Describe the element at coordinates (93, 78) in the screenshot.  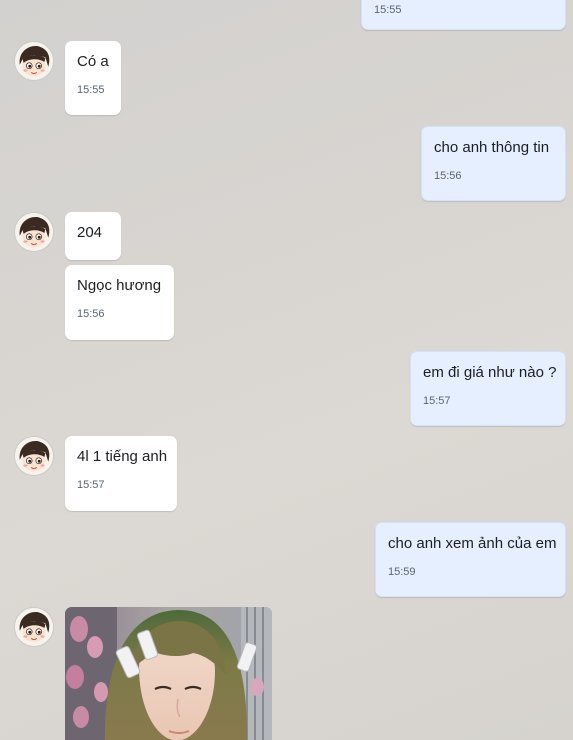
I see `incoming-message-bubble: Có a 15:55` at that location.